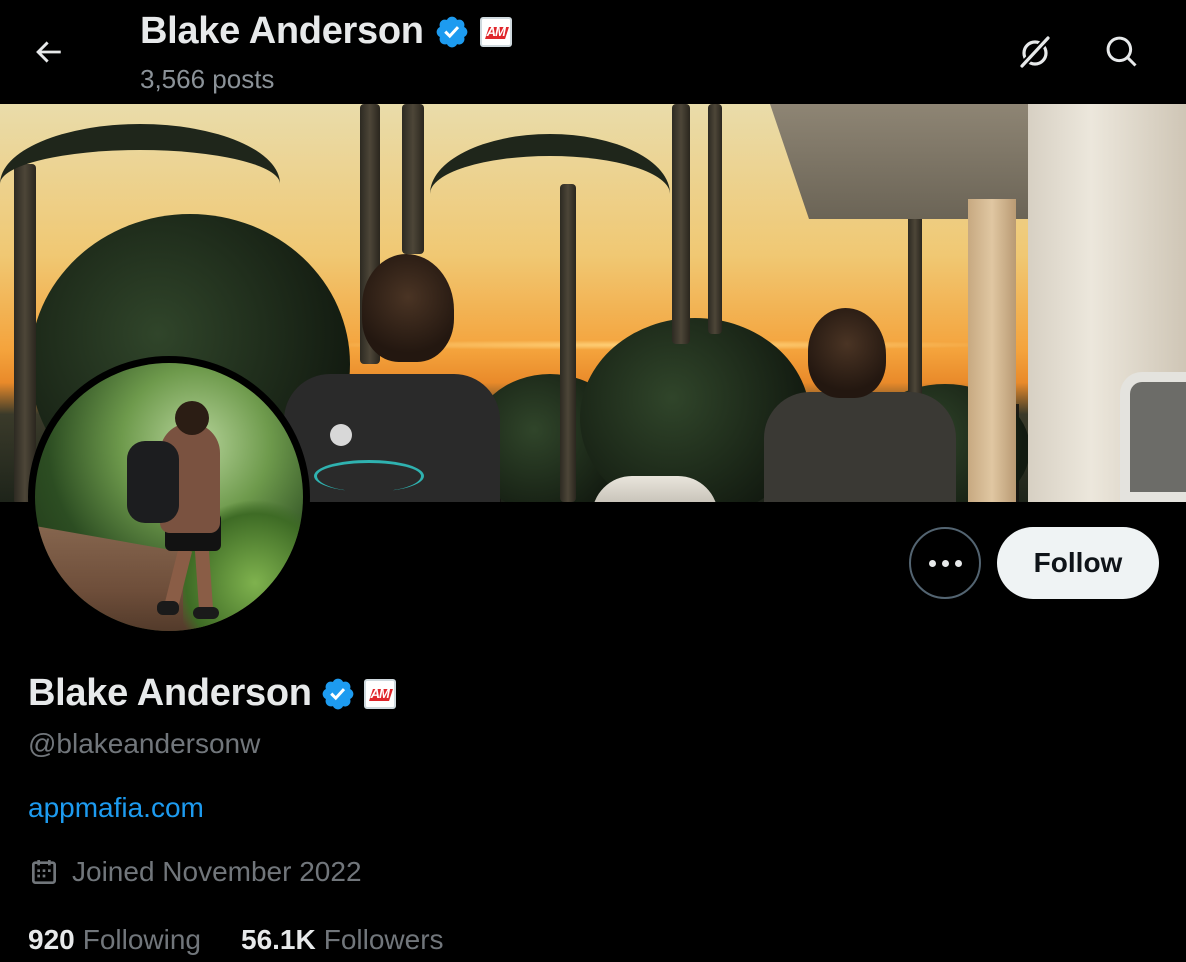 Image resolution: width=1186 pixels, height=962 pixels. What do you see at coordinates (141, 939) in the screenshot?
I see `following-label: Following` at bounding box center [141, 939].